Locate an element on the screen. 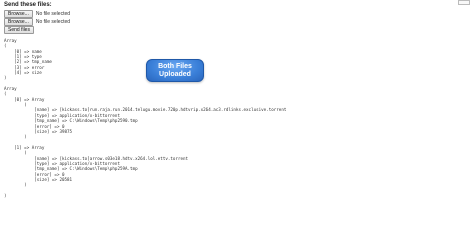 The image size is (474, 252). form-title: Send these files: is located at coordinates (28, 5).